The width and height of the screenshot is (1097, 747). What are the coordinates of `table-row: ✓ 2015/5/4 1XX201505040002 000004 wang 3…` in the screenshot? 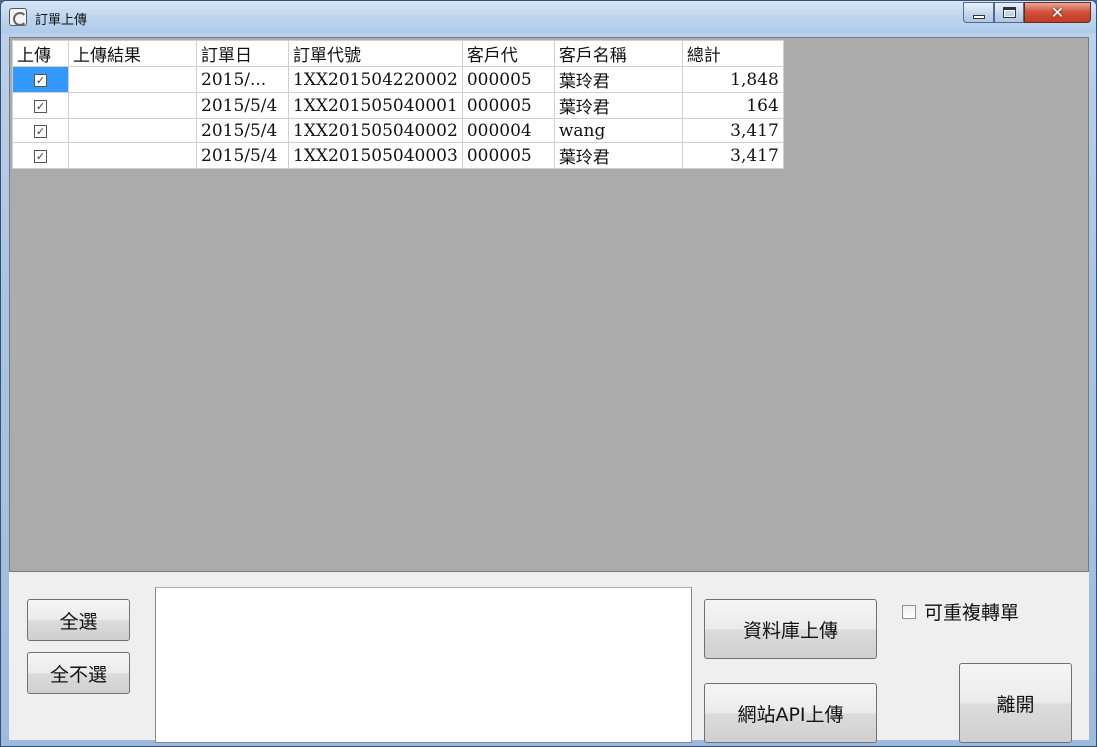 It's located at (398, 130).